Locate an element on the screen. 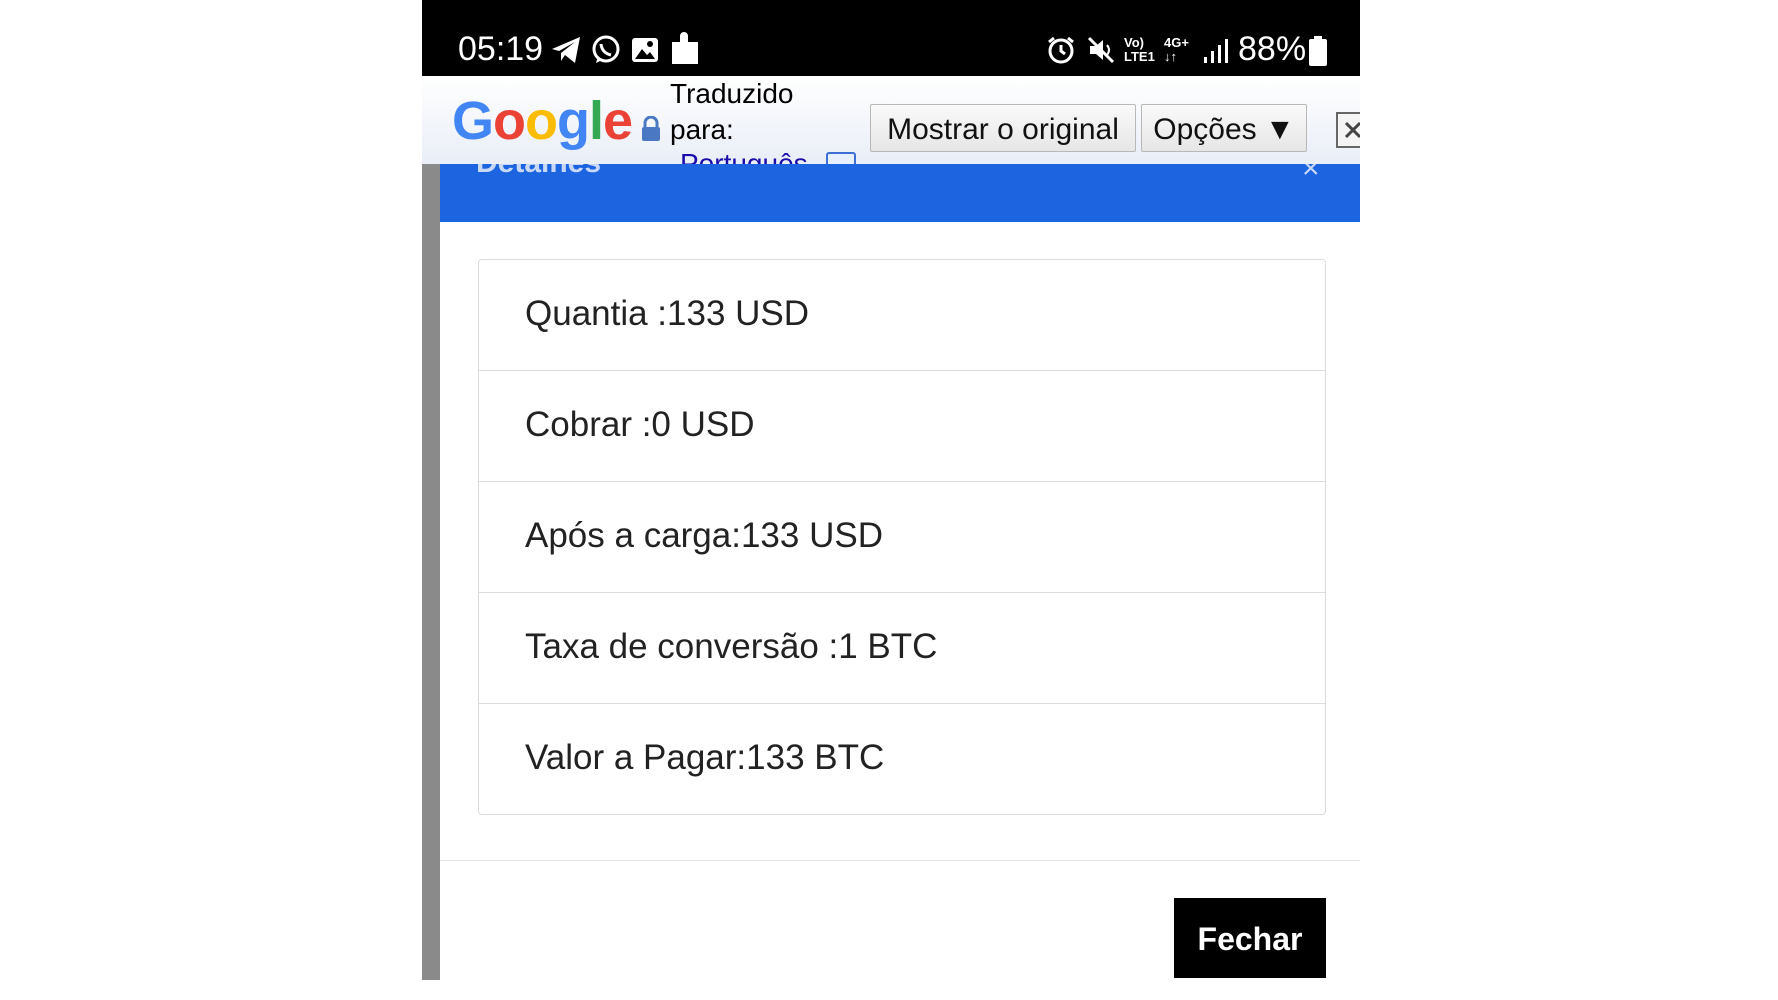 Image resolution: width=1778 pixels, height=1000 pixels. modal-header: Detalhes × is located at coordinates (900, 193).